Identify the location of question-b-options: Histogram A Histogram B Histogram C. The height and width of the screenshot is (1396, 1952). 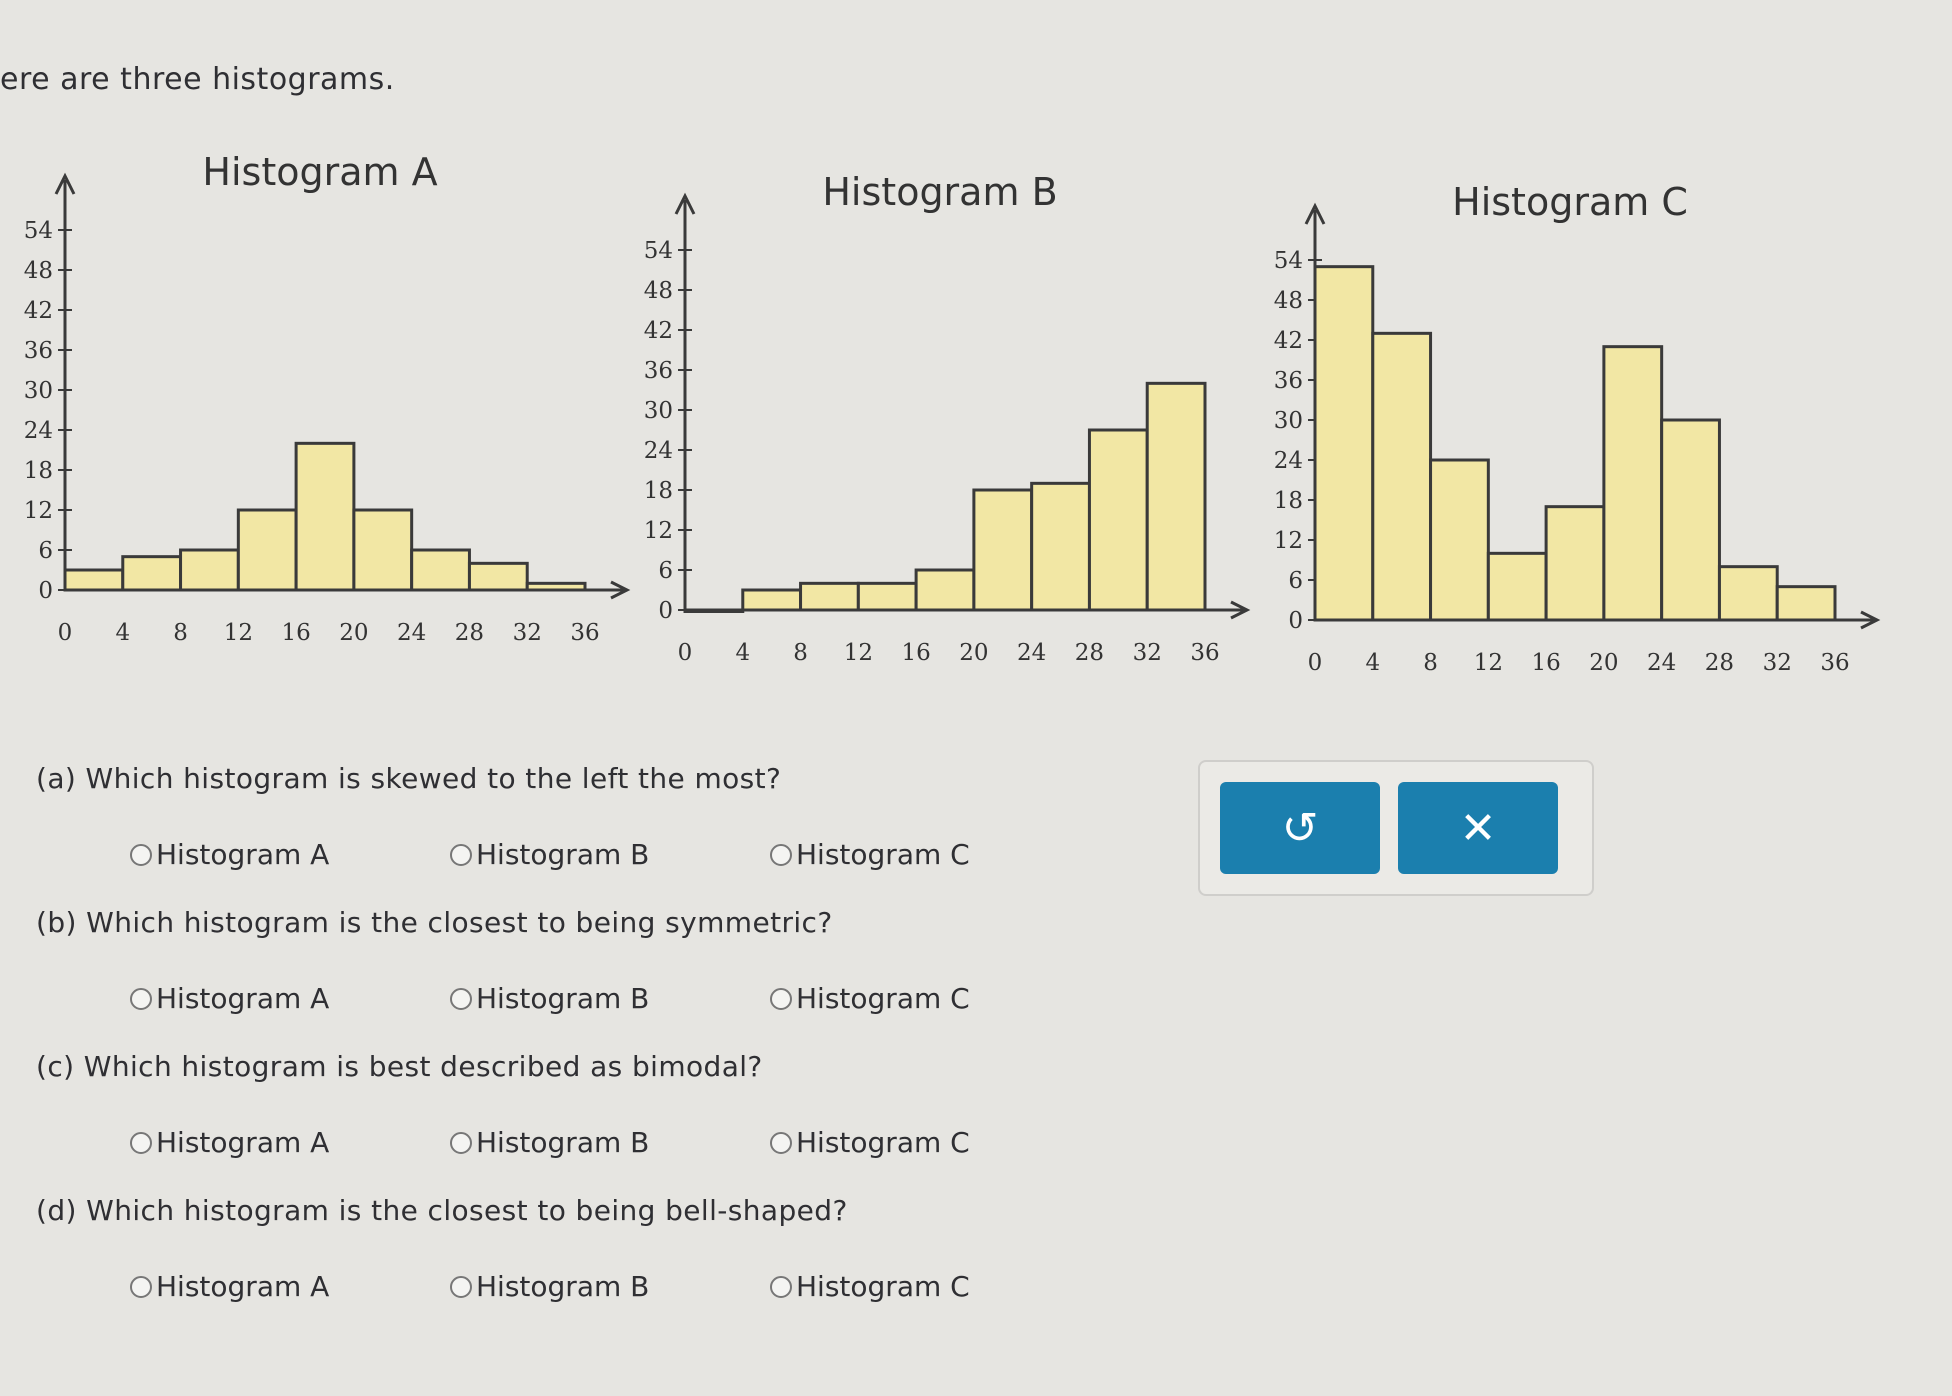
(610, 998).